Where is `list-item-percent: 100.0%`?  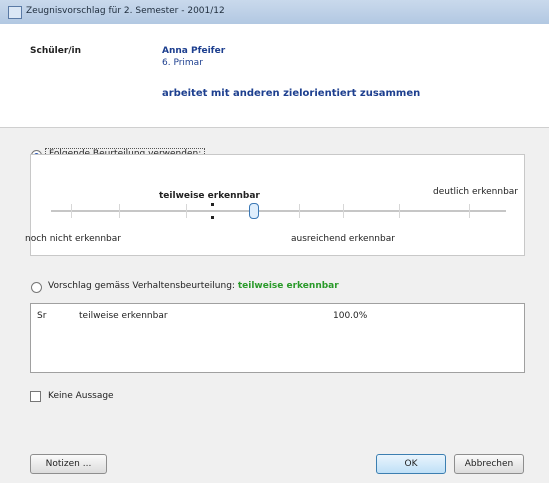
list-item-percent: 100.0% is located at coordinates (350, 316).